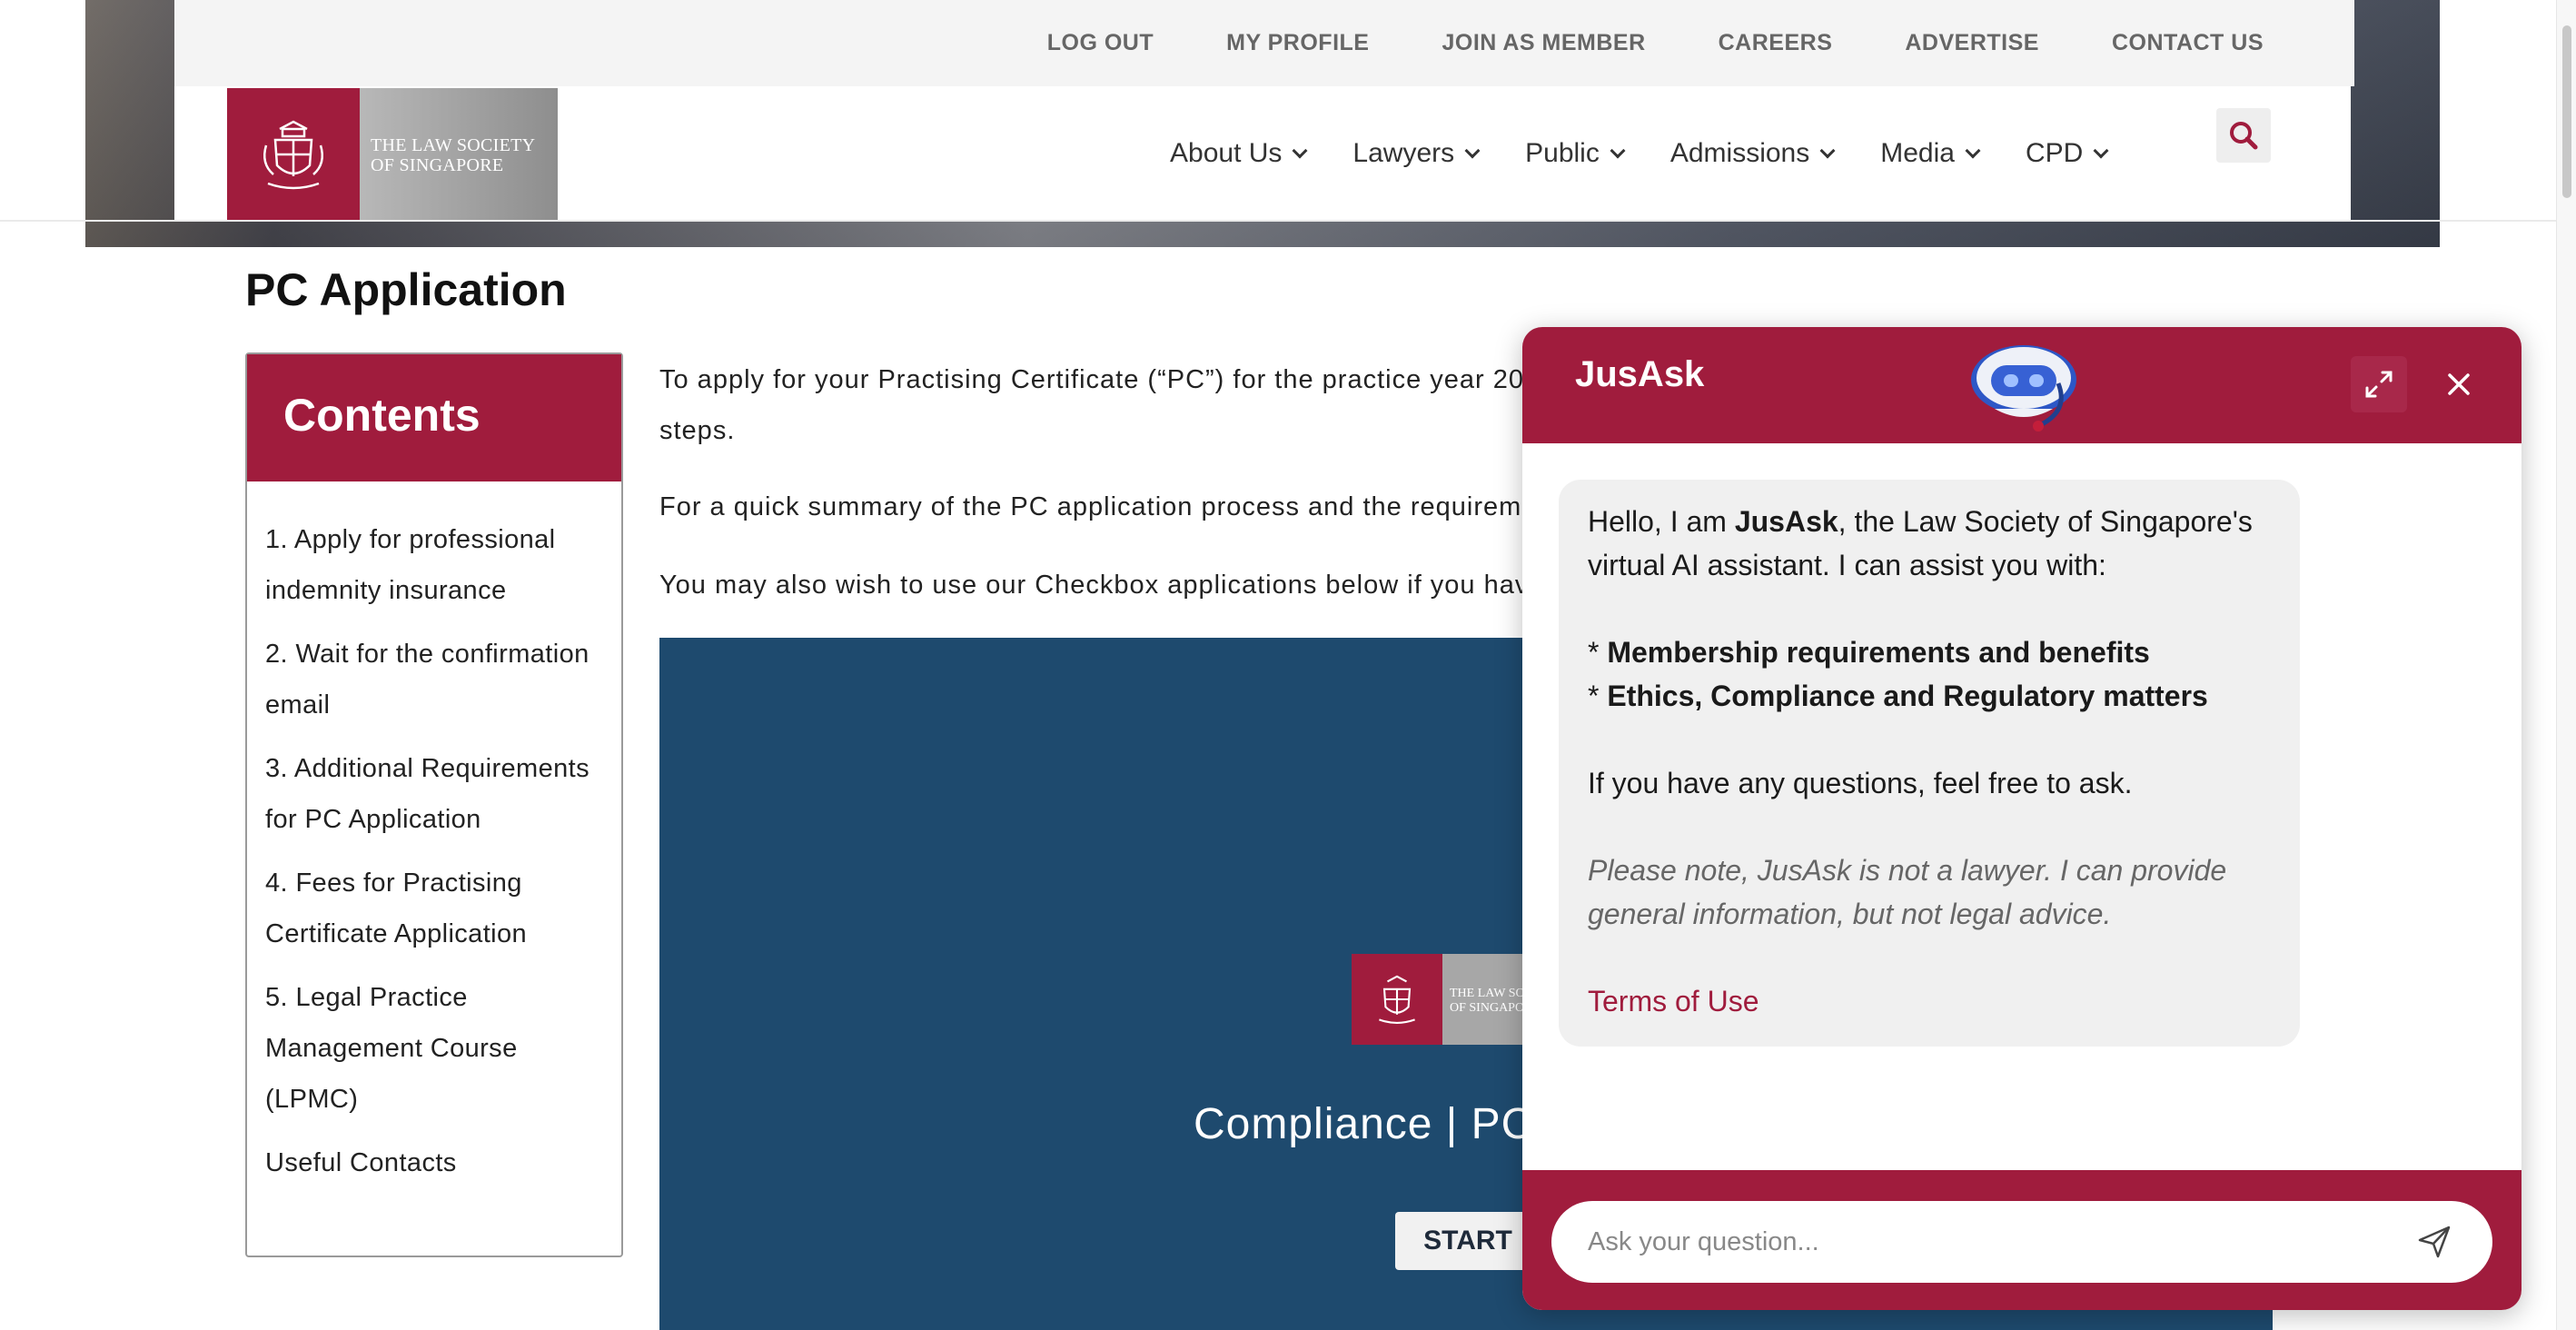 Image resolution: width=2576 pixels, height=1330 pixels. What do you see at coordinates (406, 289) in the screenshot?
I see `page-title: PC Application` at bounding box center [406, 289].